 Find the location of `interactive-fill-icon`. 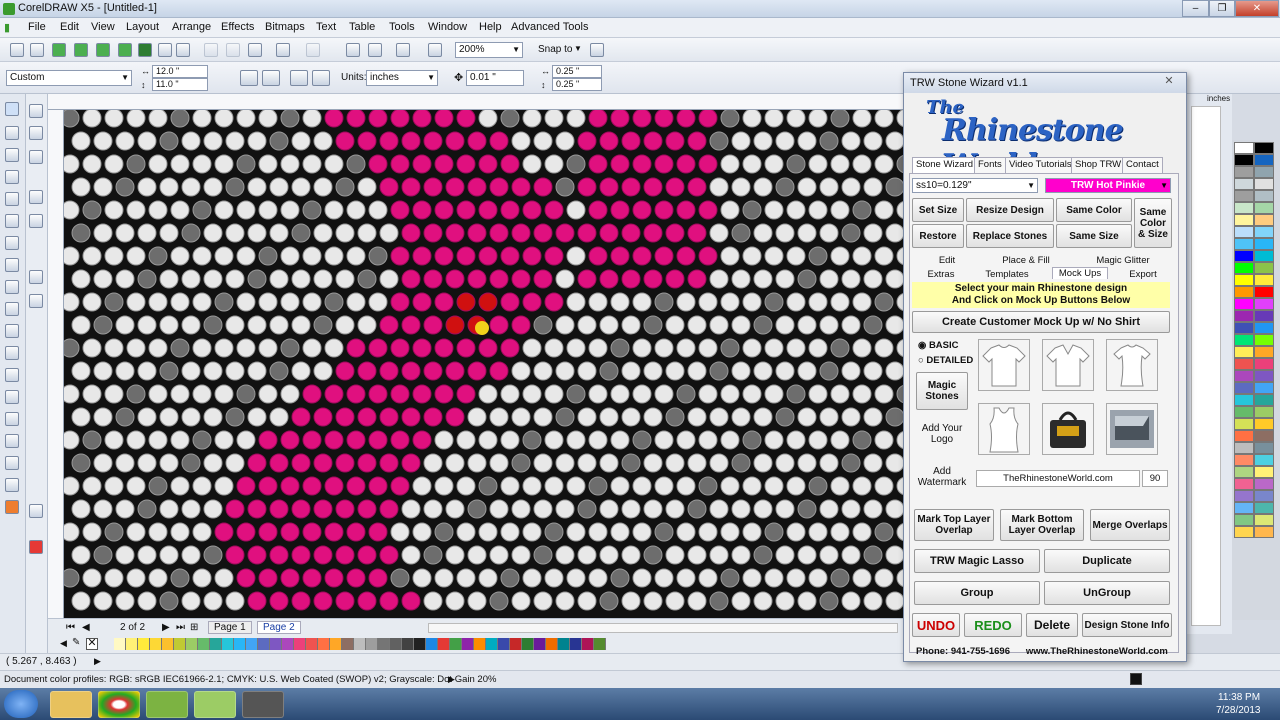

interactive-fill-icon is located at coordinates (12, 507).